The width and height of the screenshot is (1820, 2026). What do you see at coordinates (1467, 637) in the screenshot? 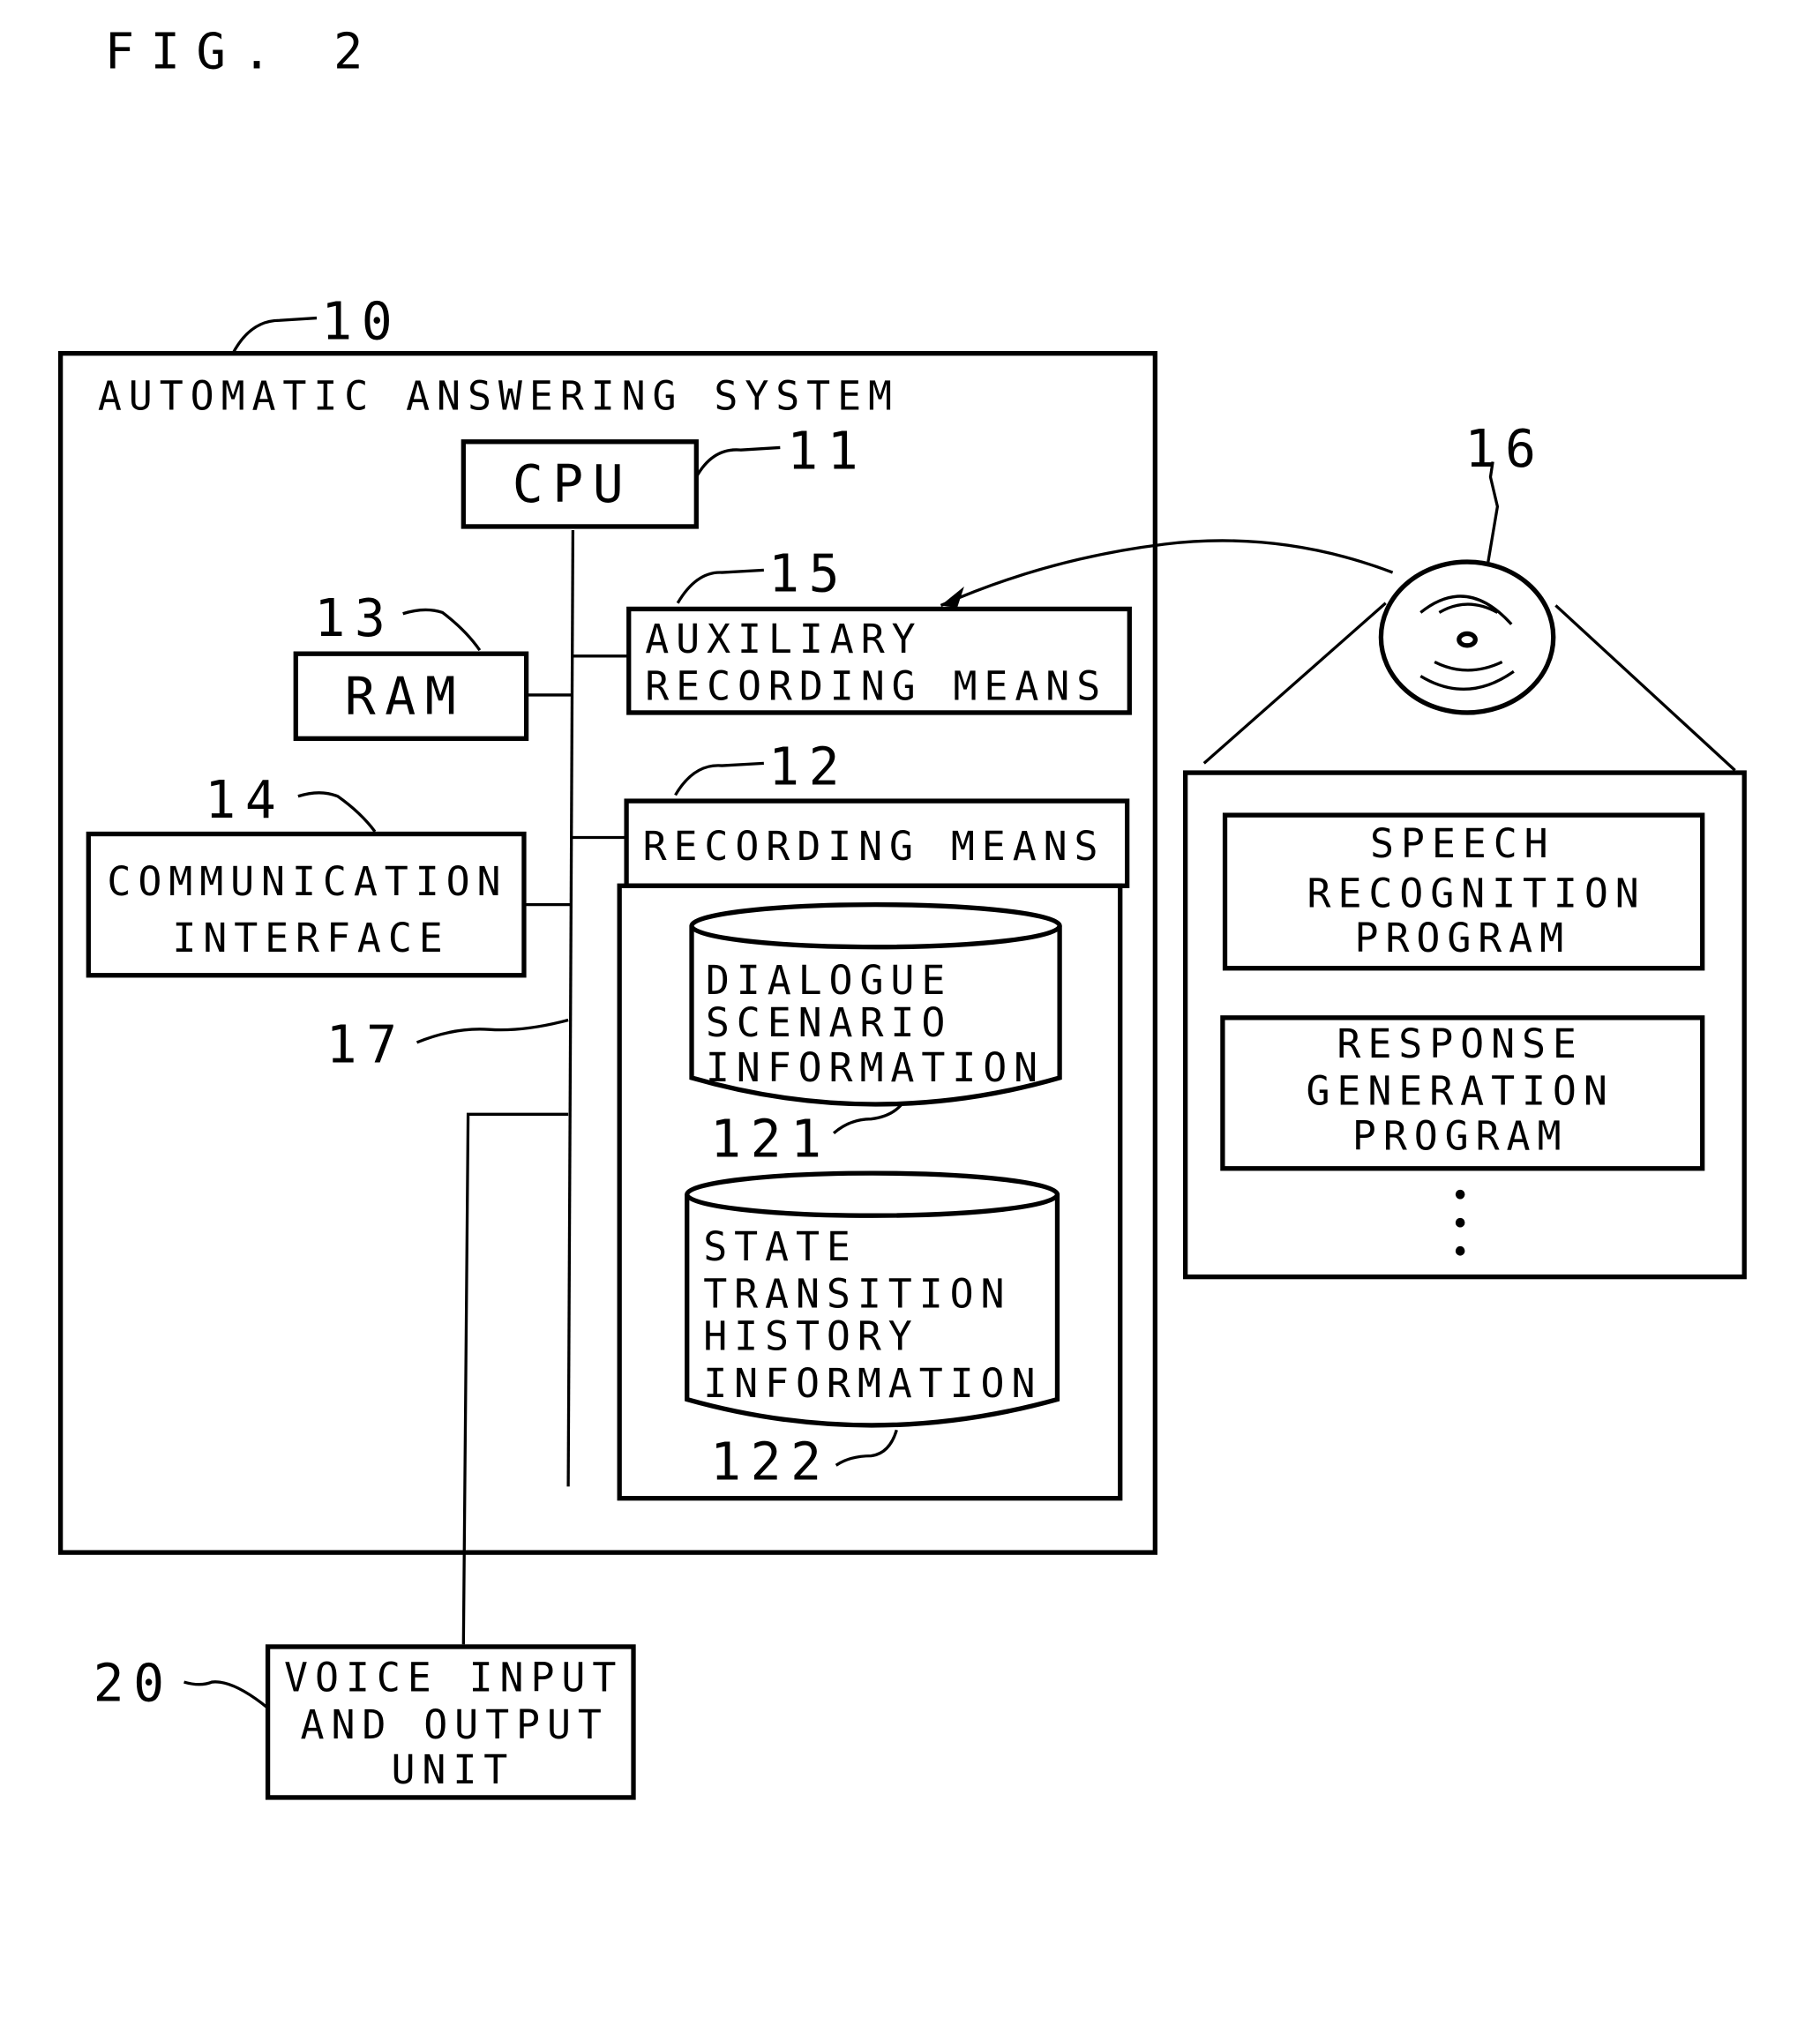
I see `disc-icon` at bounding box center [1467, 637].